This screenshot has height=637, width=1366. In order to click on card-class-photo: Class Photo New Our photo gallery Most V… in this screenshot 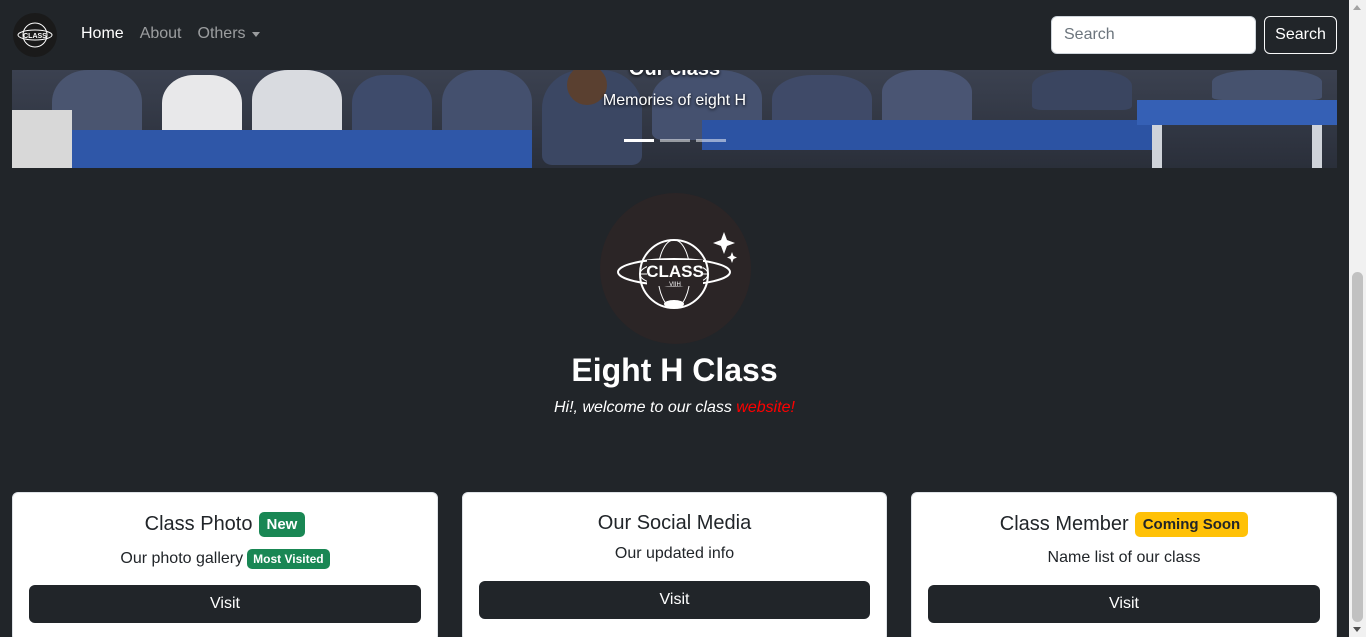, I will do `click(225, 564)`.